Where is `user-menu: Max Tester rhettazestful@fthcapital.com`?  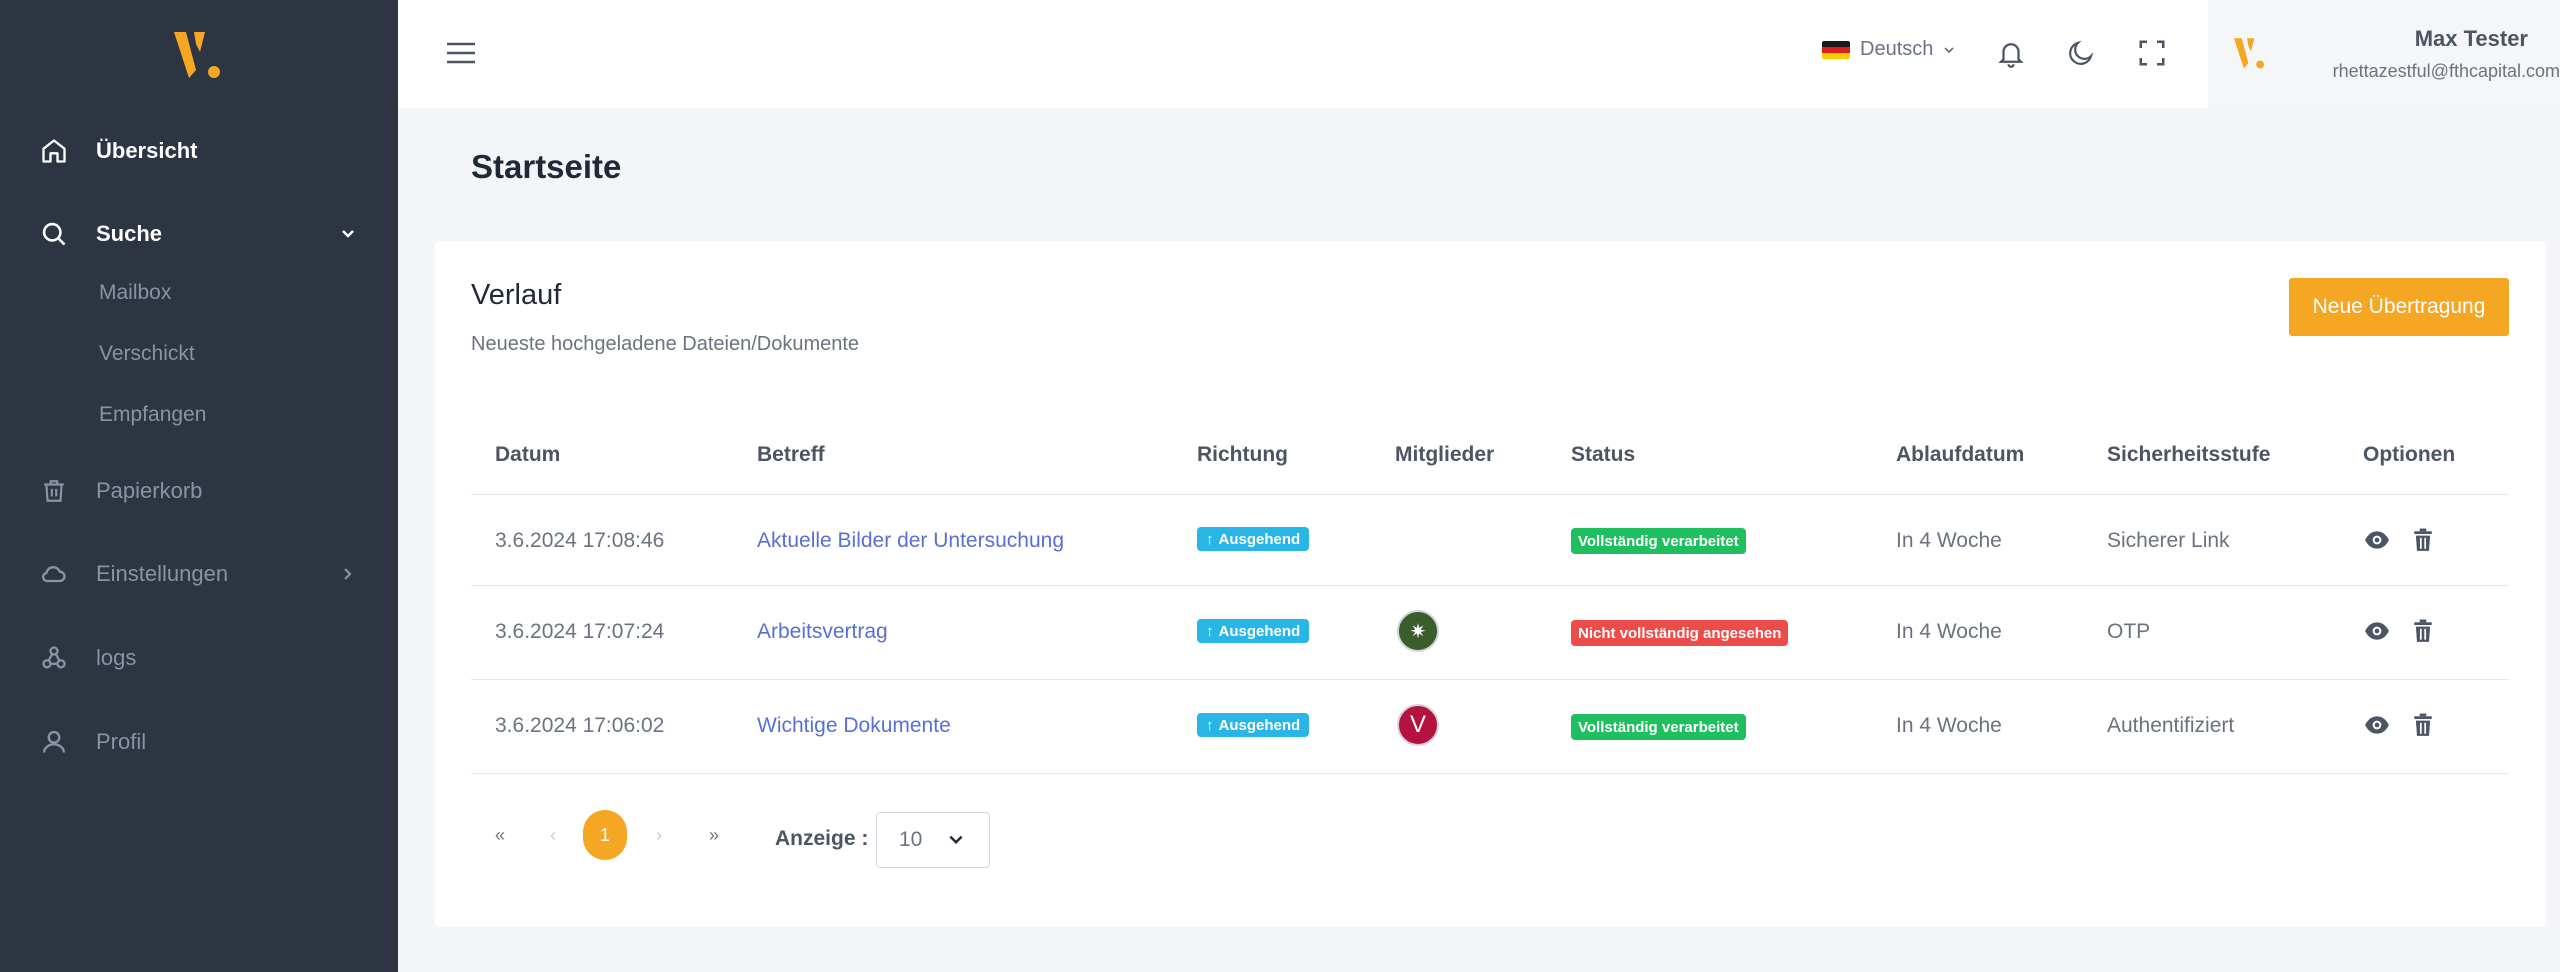 user-menu: Max Tester rhettazestful@fthcapital.com is located at coordinates (2384, 54).